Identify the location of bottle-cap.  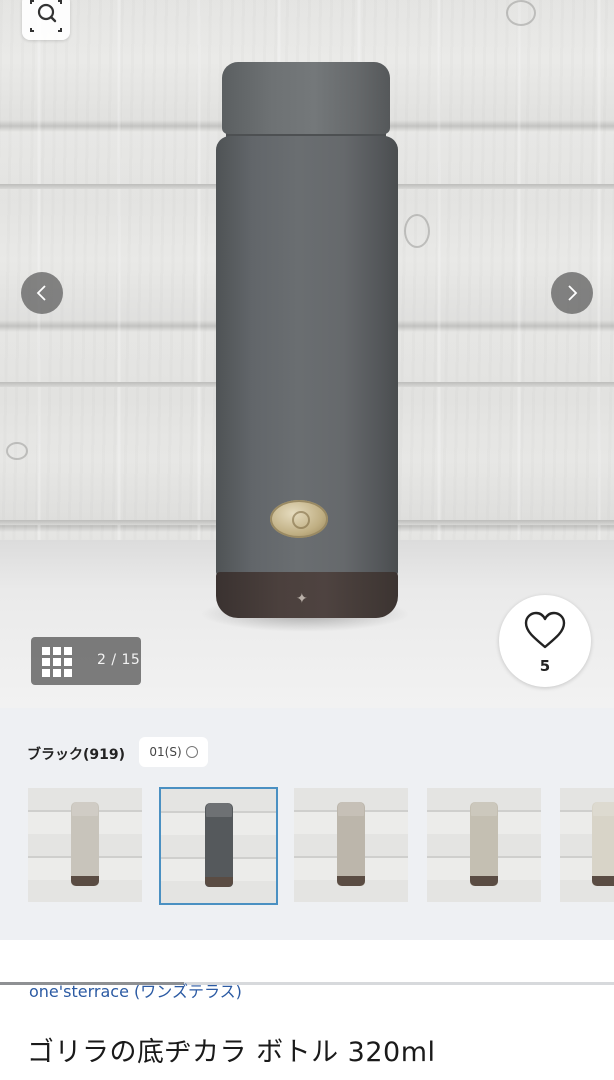
(306, 98).